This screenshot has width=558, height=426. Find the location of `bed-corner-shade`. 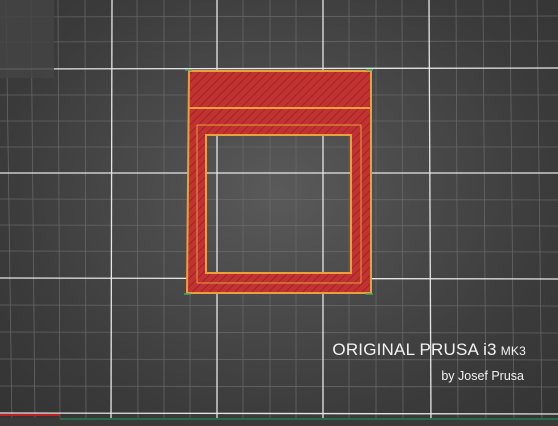

bed-corner-shade is located at coordinates (27, 39).